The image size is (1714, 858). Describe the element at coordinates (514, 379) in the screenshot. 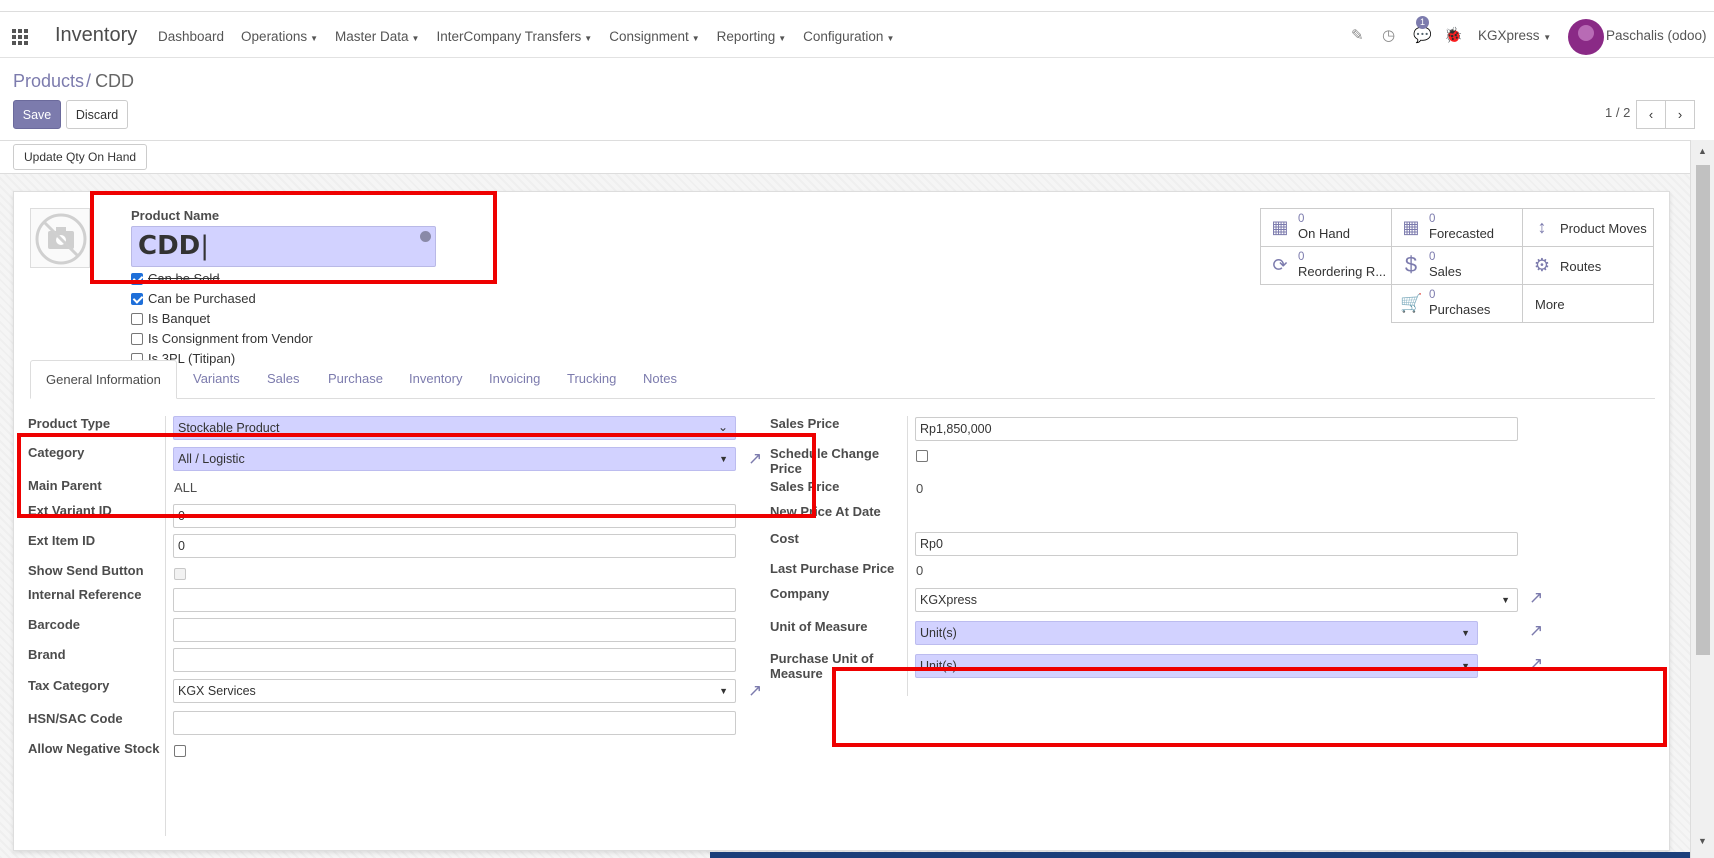

I see `tab-invoicing: Invoicing` at that location.